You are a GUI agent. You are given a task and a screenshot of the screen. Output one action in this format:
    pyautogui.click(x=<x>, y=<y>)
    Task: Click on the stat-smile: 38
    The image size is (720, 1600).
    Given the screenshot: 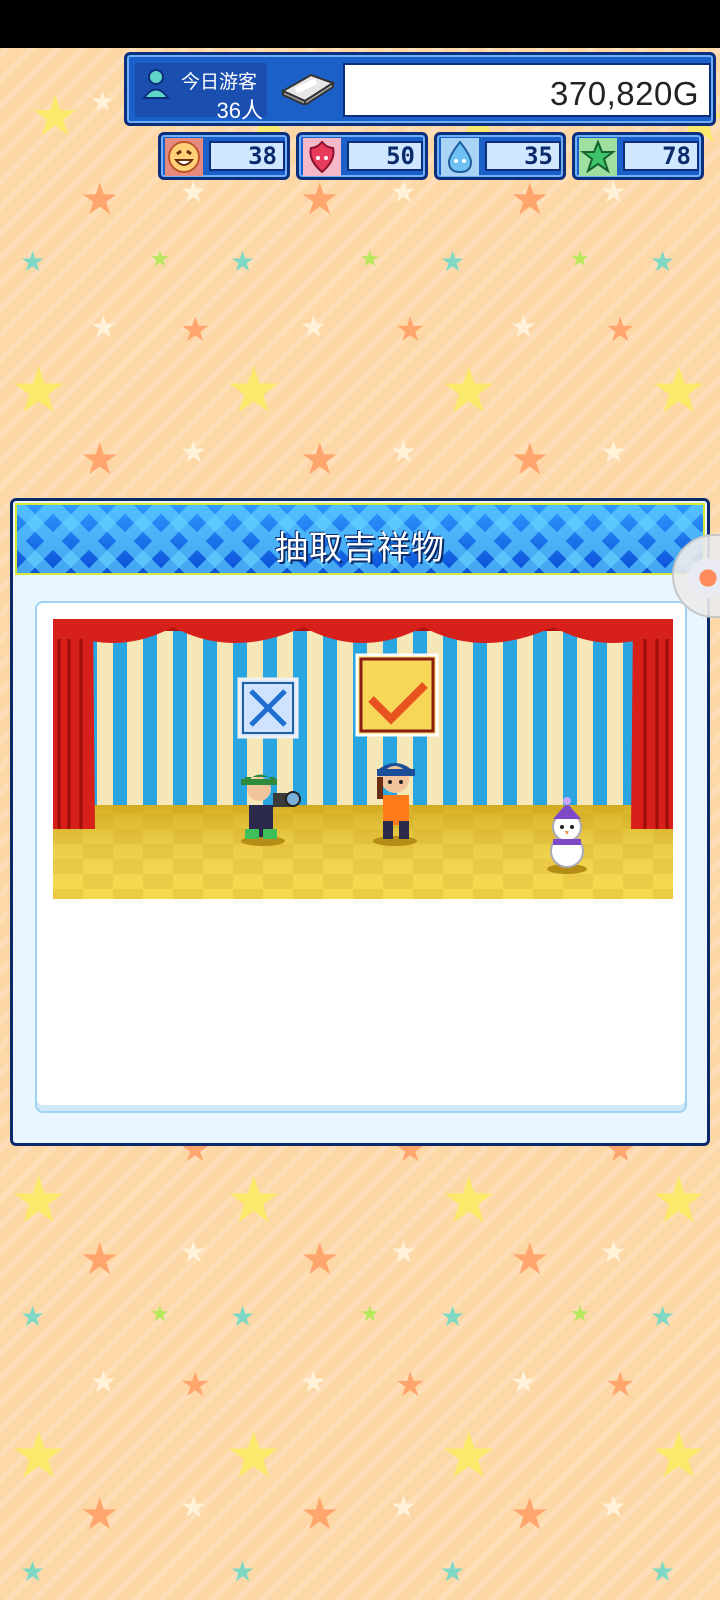 What is the action you would take?
    pyautogui.click(x=224, y=156)
    